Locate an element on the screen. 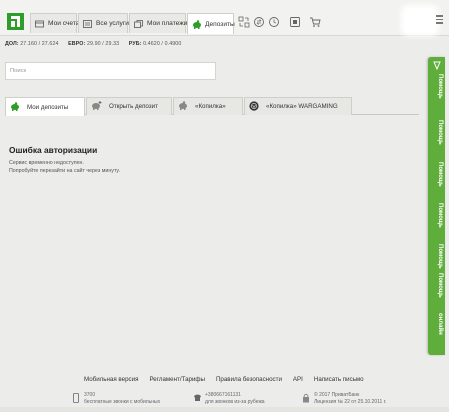  search-placeholder: Поиск is located at coordinates (18, 71).